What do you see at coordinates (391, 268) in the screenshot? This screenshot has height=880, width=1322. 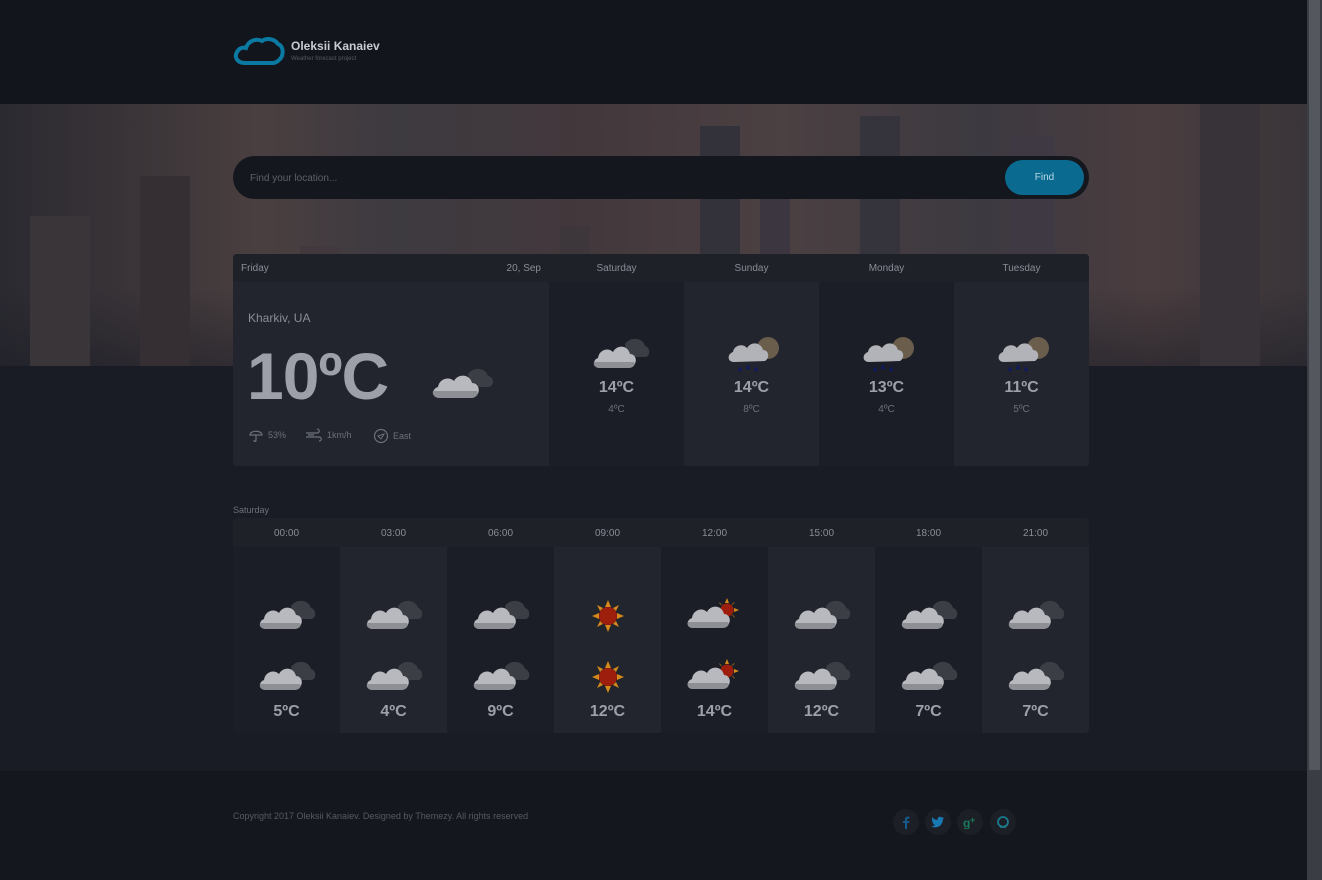 I see `today-header: Friday 20, Sep` at bounding box center [391, 268].